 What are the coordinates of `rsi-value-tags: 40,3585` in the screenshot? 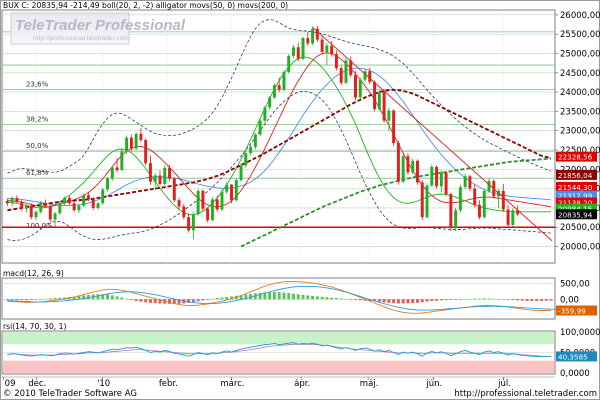 It's located at (576, 356).